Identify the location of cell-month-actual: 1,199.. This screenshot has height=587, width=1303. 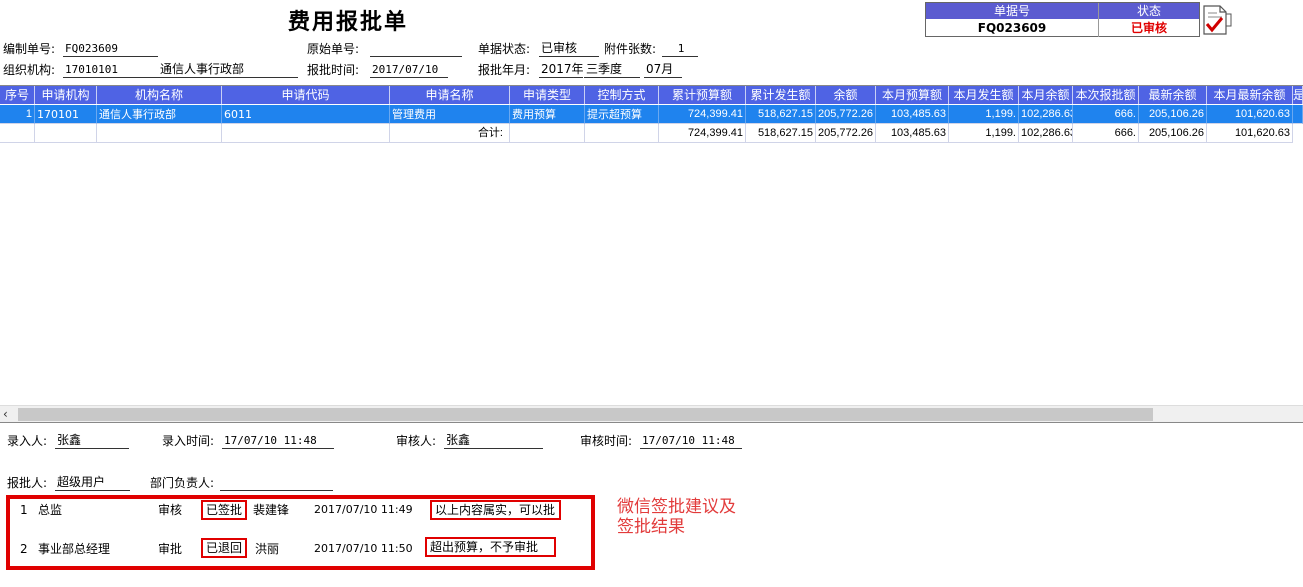
(984, 114).